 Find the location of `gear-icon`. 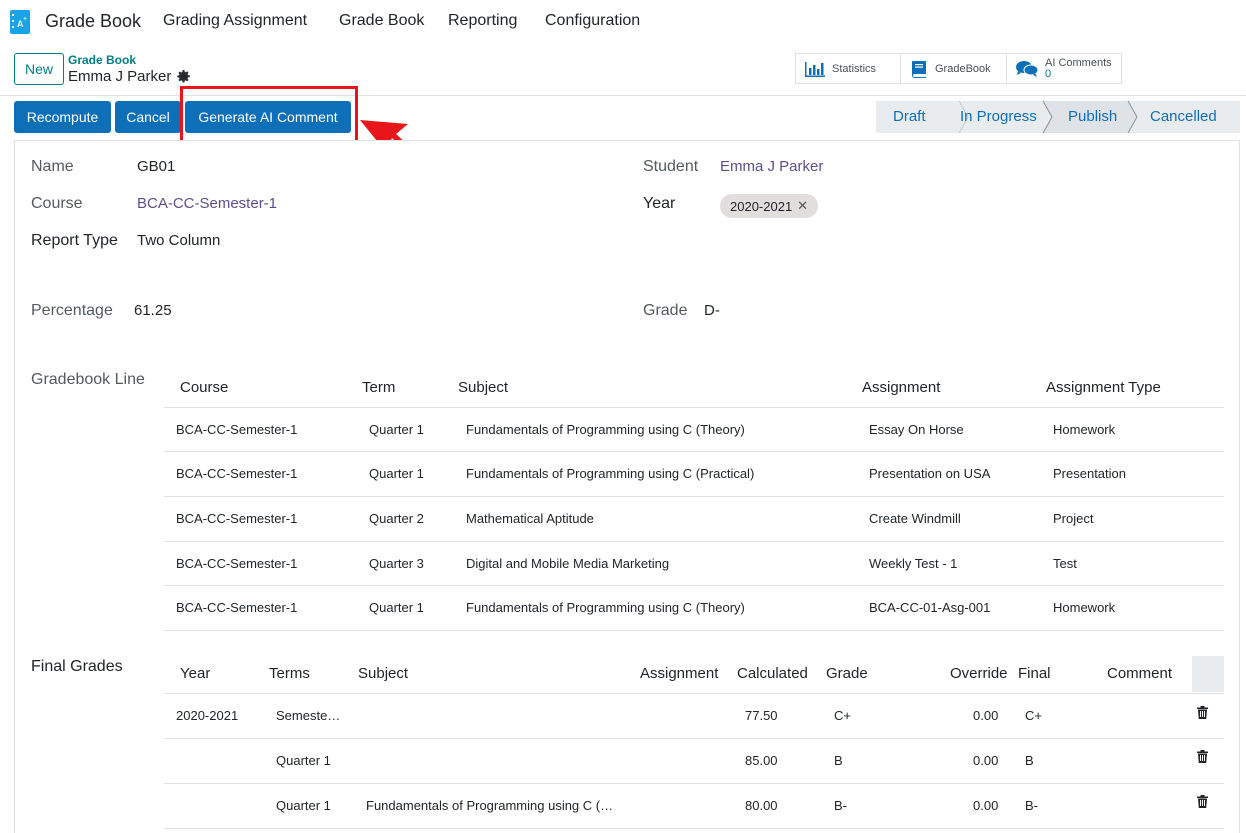

gear-icon is located at coordinates (184, 76).